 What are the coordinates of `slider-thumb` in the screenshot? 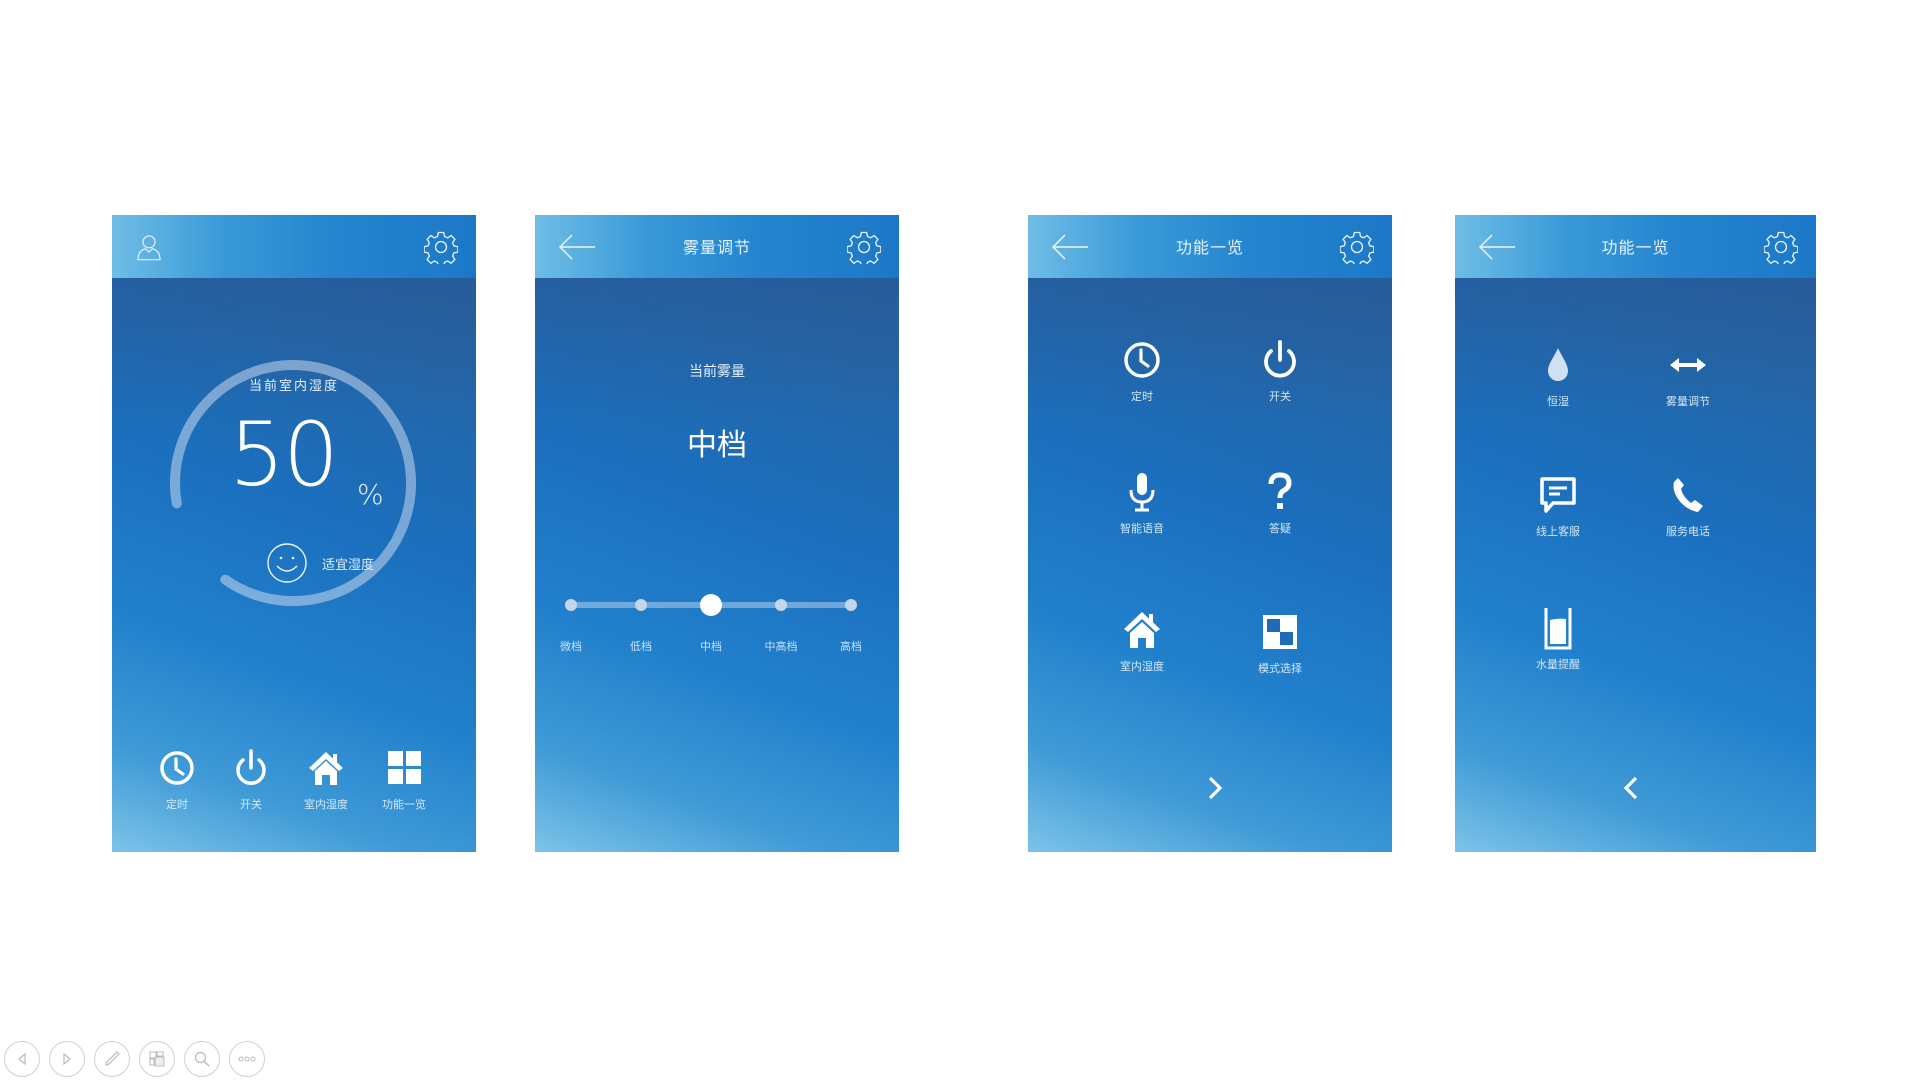 It's located at (711, 605).